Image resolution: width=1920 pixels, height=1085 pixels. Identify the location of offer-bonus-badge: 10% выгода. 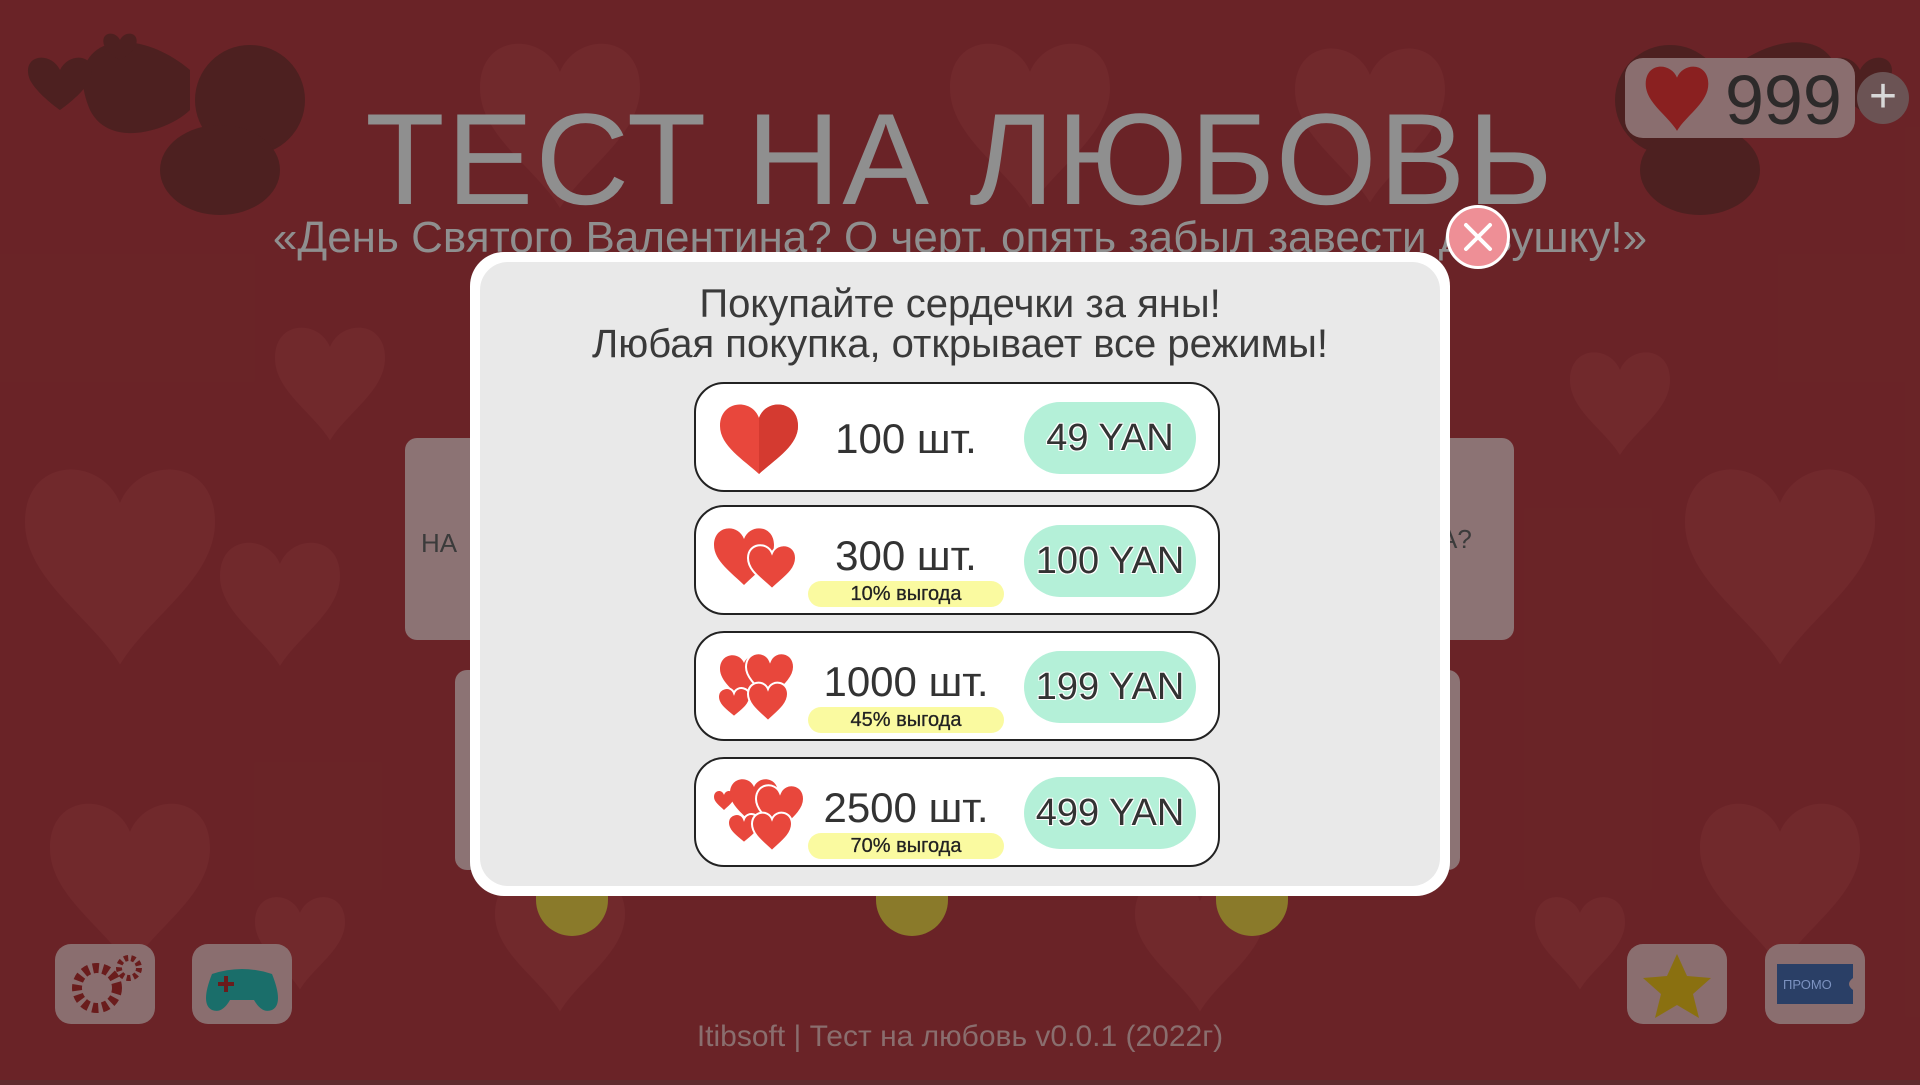
(906, 594).